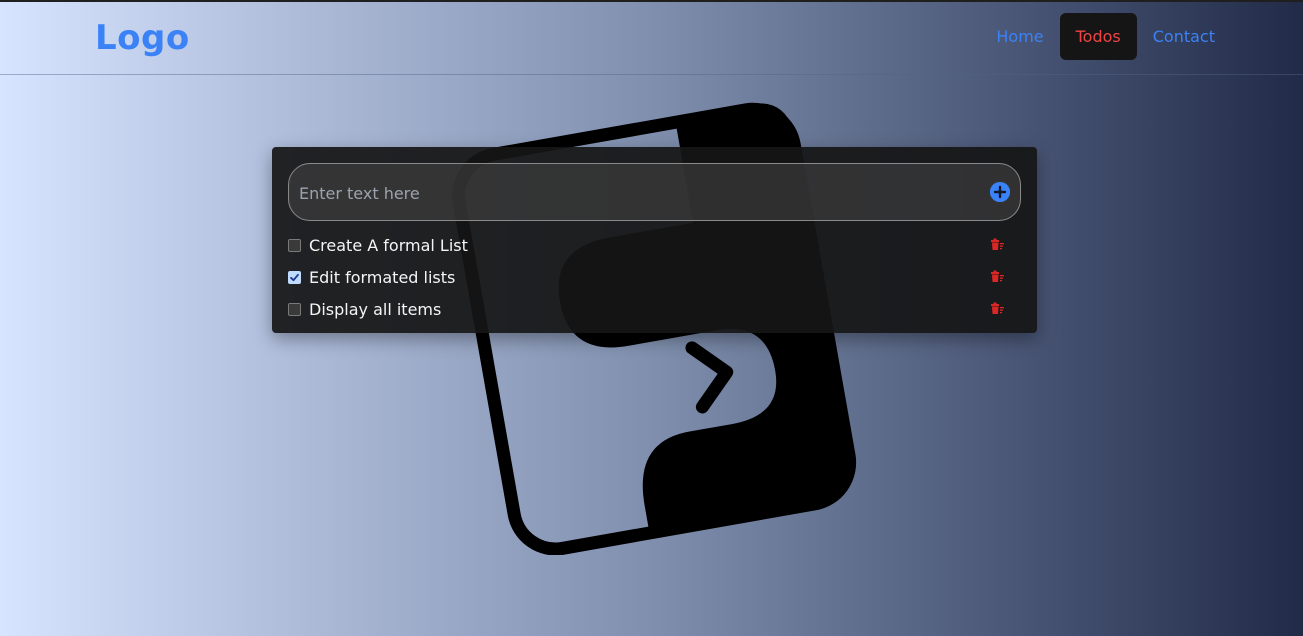  Describe the element at coordinates (382, 277) in the screenshot. I see `todo-item-label: Edit formated lists` at that location.